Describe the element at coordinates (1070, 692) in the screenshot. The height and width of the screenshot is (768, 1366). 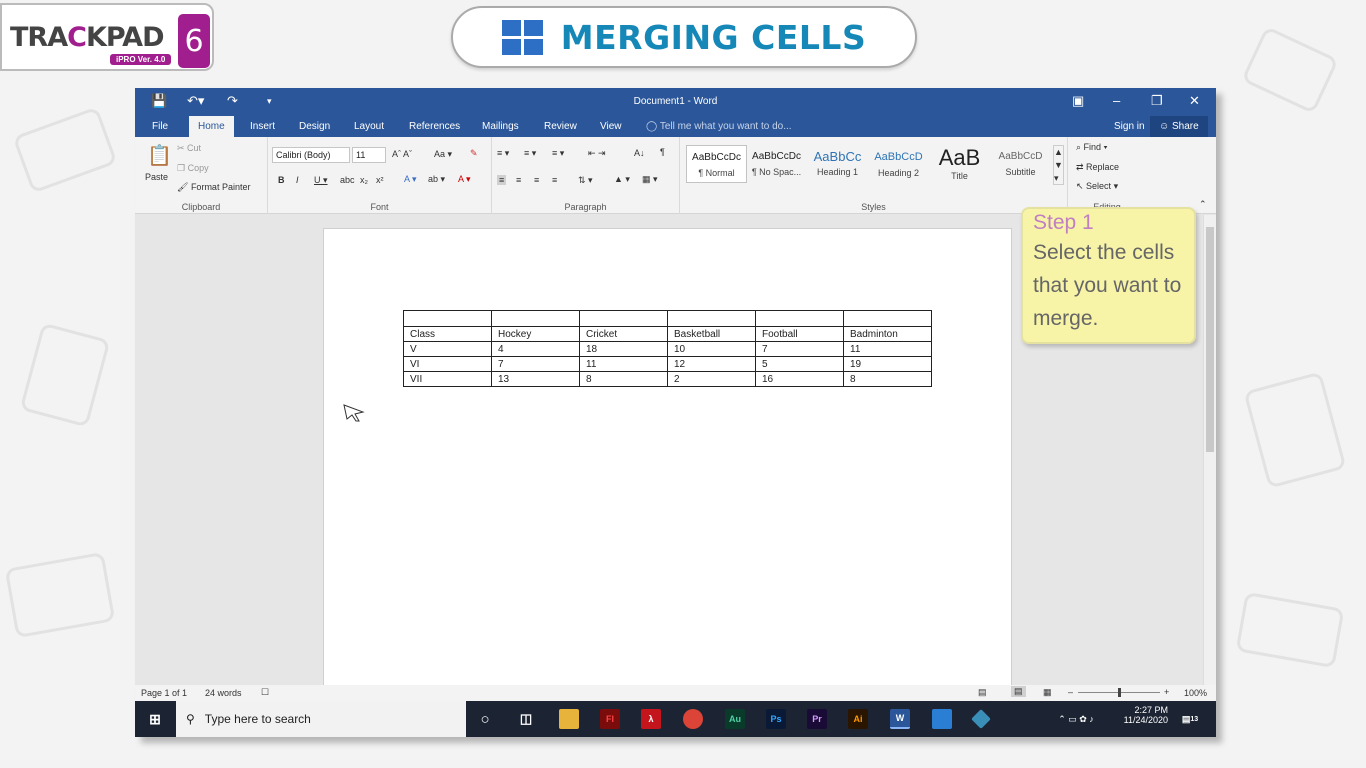
I see `zoom-out-icon: –` at that location.